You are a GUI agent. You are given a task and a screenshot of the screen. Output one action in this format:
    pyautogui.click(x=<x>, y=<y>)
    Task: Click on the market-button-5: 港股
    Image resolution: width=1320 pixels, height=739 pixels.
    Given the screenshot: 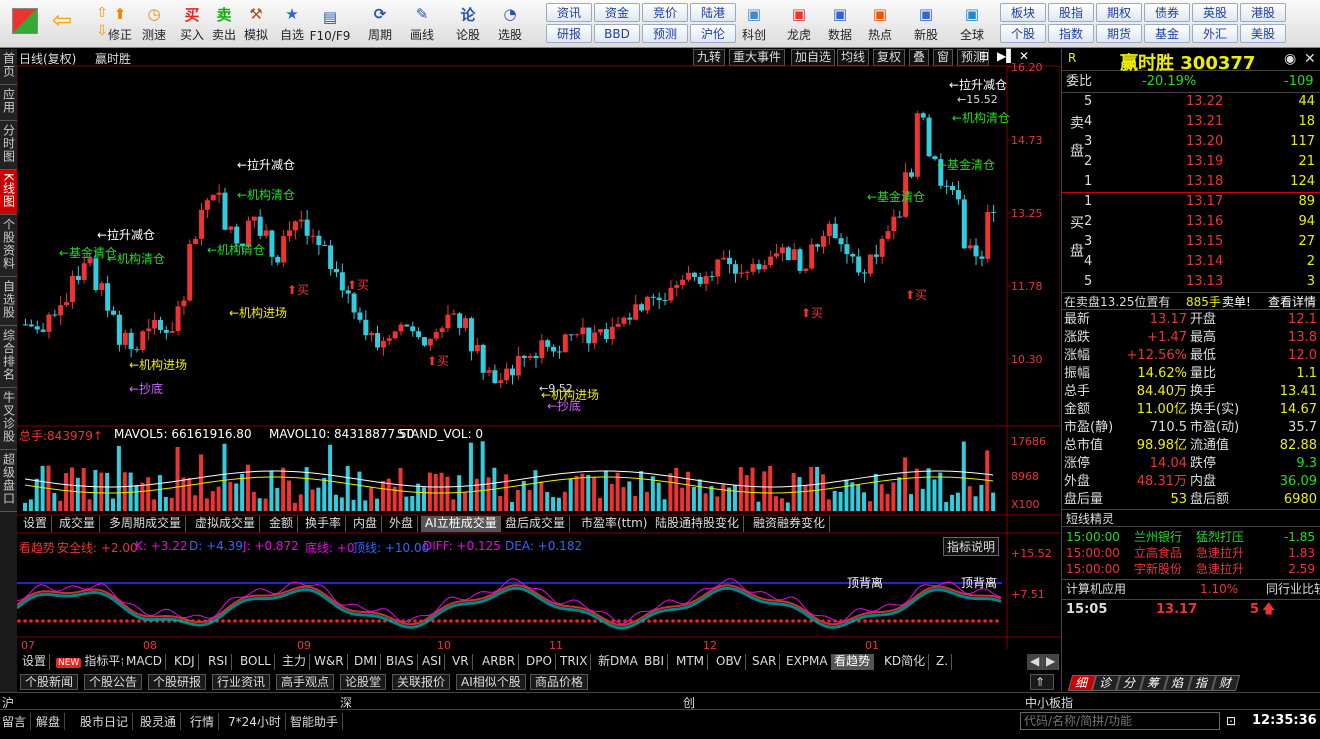 What is the action you would take?
    pyautogui.click(x=1263, y=12)
    